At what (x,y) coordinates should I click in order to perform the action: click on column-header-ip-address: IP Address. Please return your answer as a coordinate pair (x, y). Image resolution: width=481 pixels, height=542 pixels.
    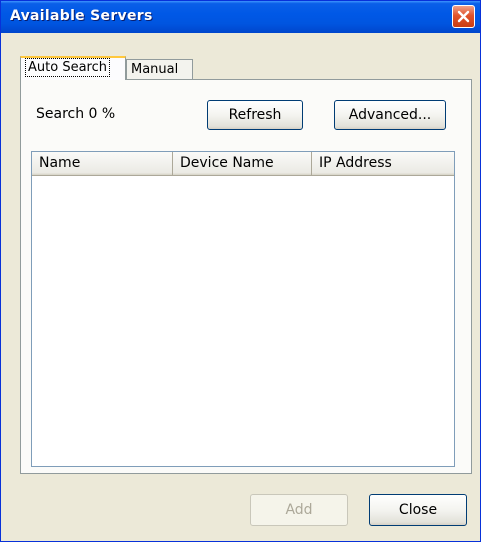
    Looking at the image, I should click on (383, 164).